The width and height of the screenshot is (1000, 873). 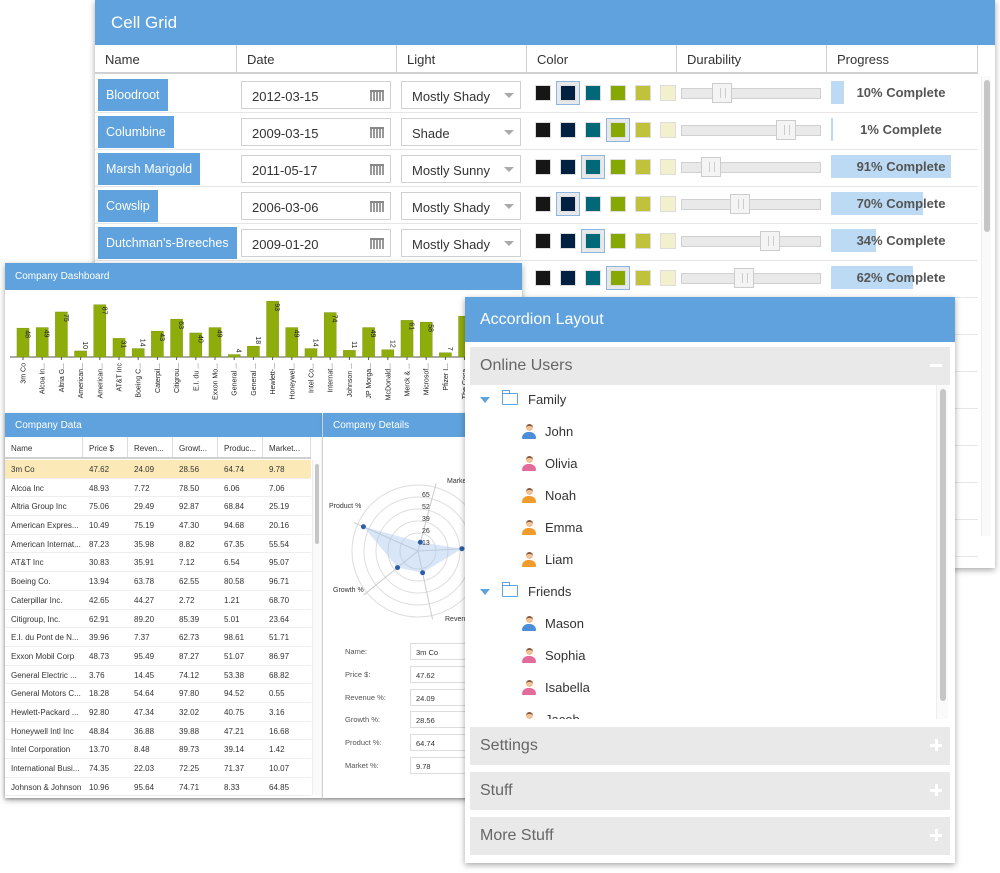 What do you see at coordinates (158, 488) in the screenshot?
I see `table-row: Alcoa Inc 48.93 7.72 78.50 6.06 7.06` at bounding box center [158, 488].